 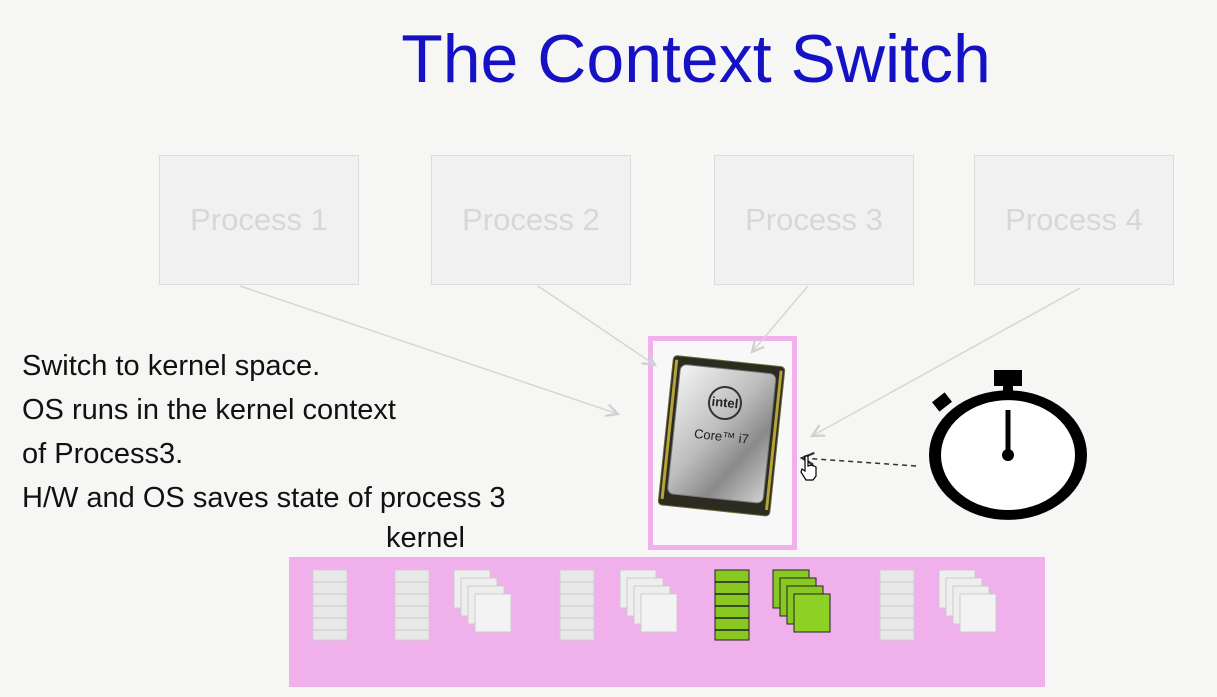 I want to click on stopwatch-icon, so click(x=1008, y=445).